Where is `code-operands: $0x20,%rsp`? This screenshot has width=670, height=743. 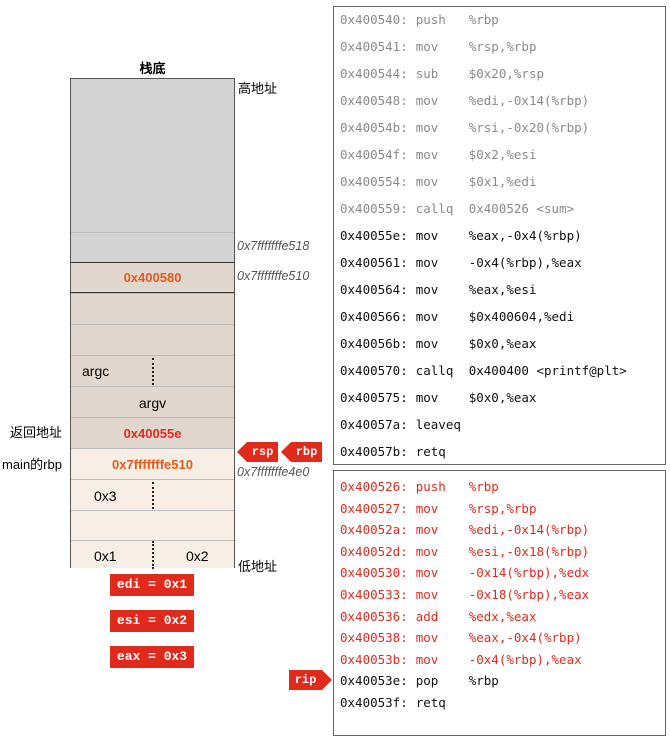 code-operands: $0x20,%rsp is located at coordinates (506, 73).